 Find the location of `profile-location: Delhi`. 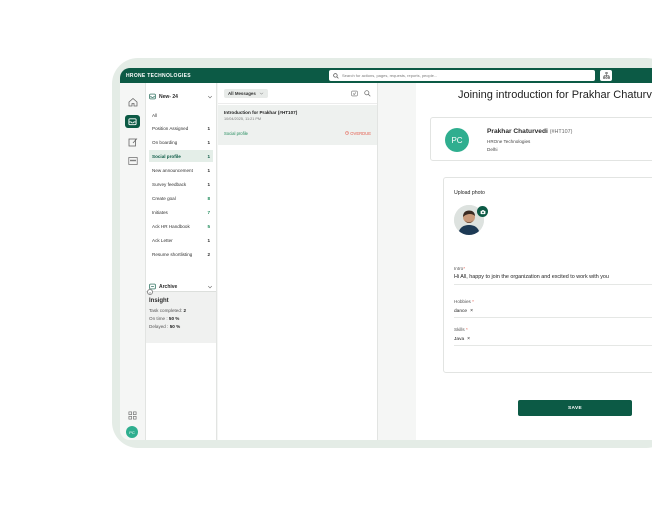

profile-location: Delhi is located at coordinates (492, 149).